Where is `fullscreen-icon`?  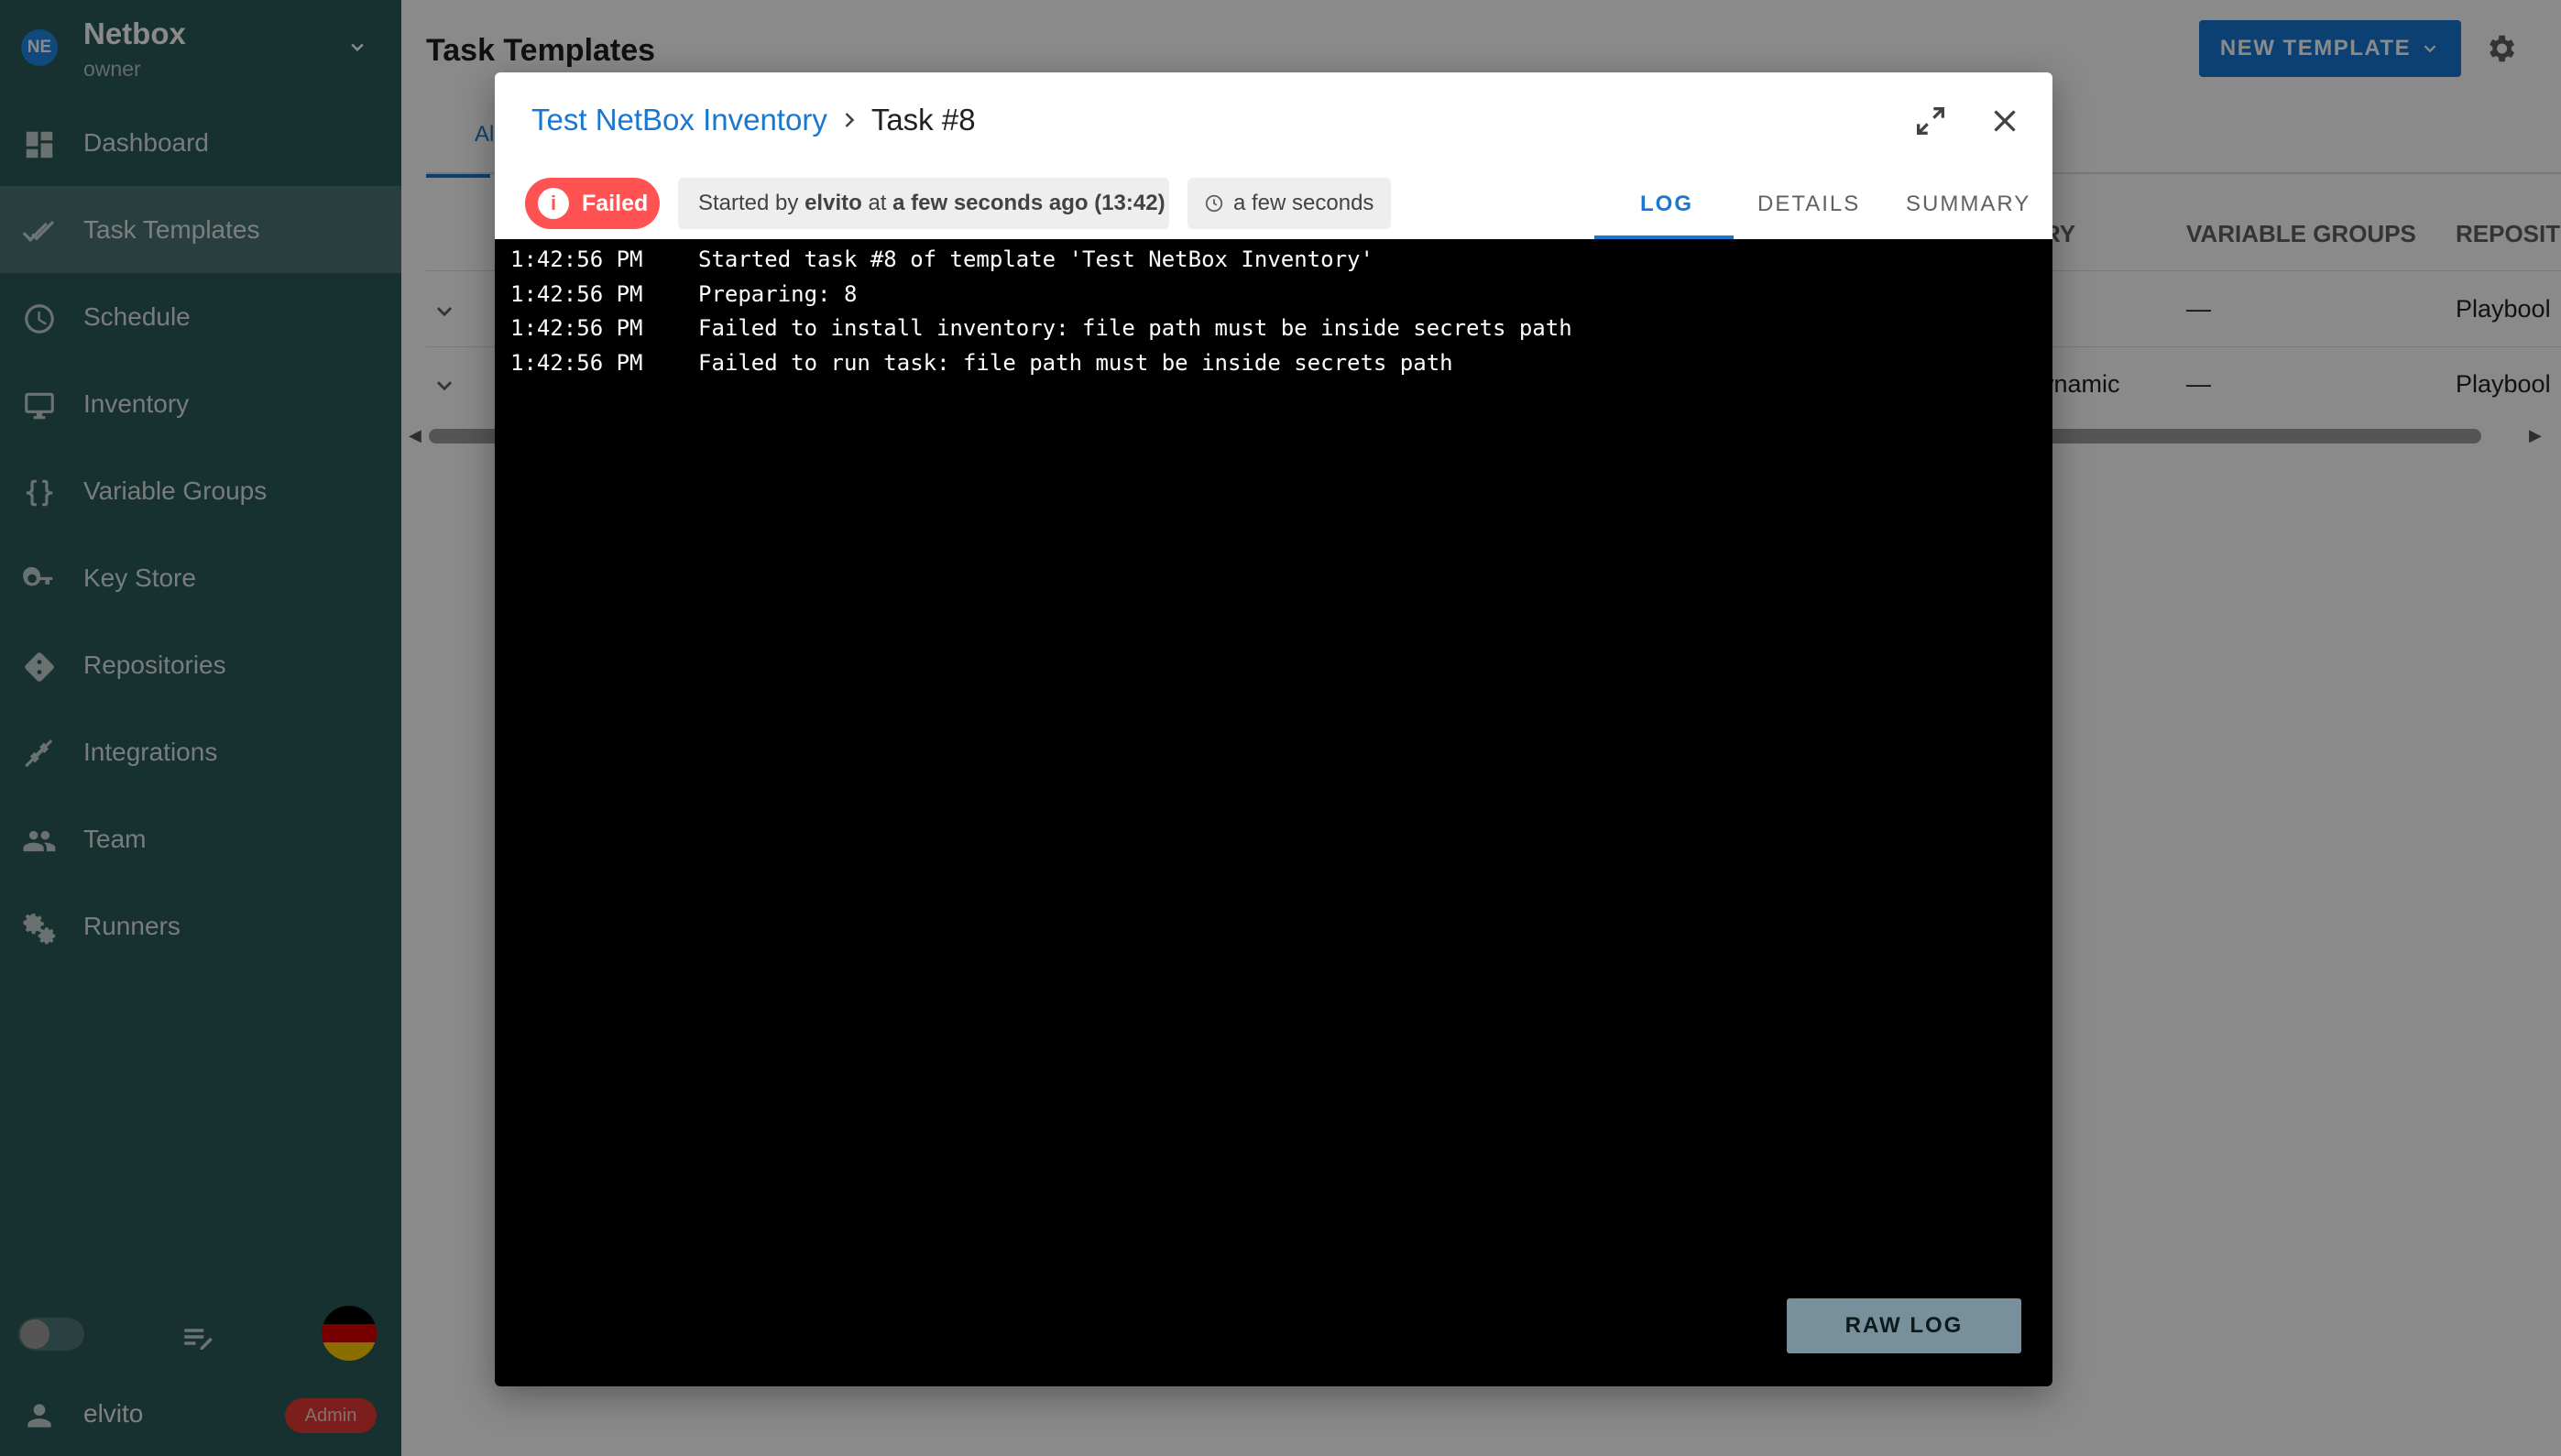 fullscreen-icon is located at coordinates (1931, 121).